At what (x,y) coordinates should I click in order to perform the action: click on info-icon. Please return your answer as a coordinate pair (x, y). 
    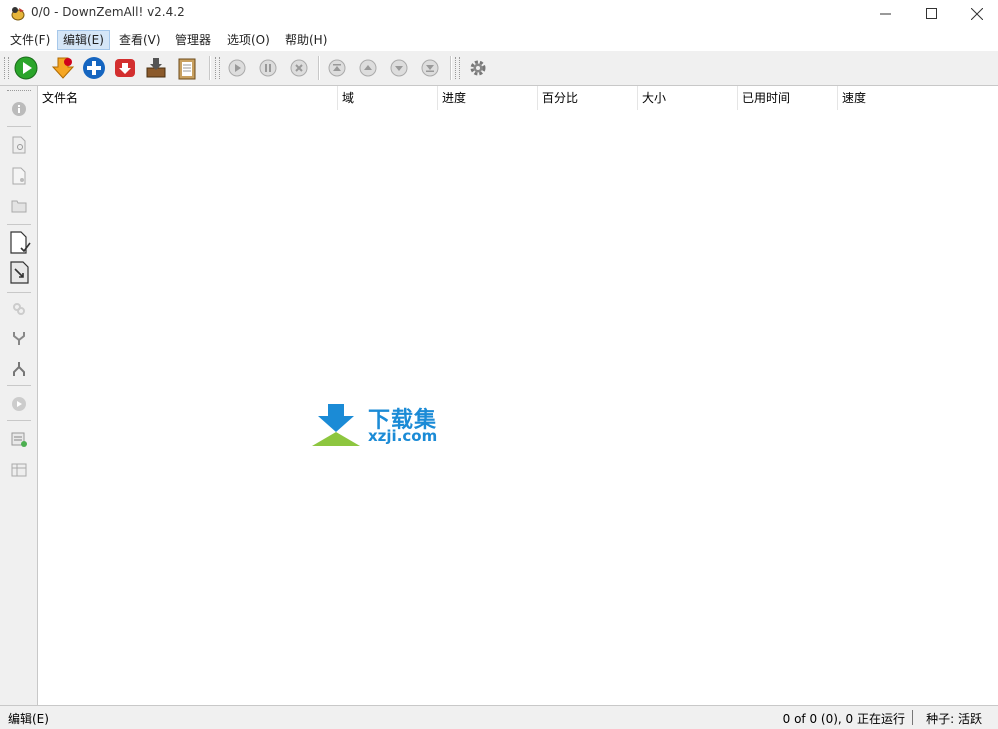
    Looking at the image, I should click on (19, 109).